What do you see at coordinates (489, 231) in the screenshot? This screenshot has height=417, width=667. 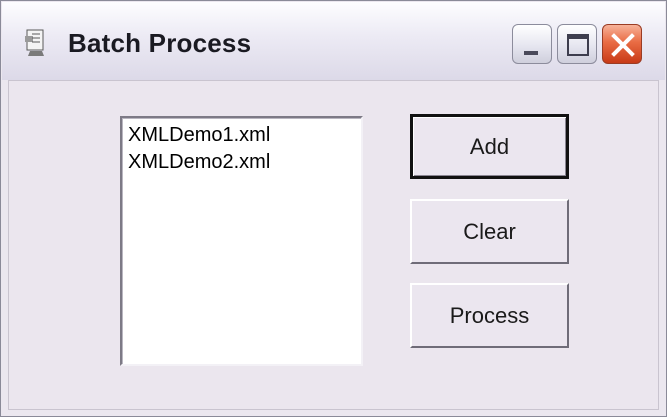 I see `clear-button: Clear` at bounding box center [489, 231].